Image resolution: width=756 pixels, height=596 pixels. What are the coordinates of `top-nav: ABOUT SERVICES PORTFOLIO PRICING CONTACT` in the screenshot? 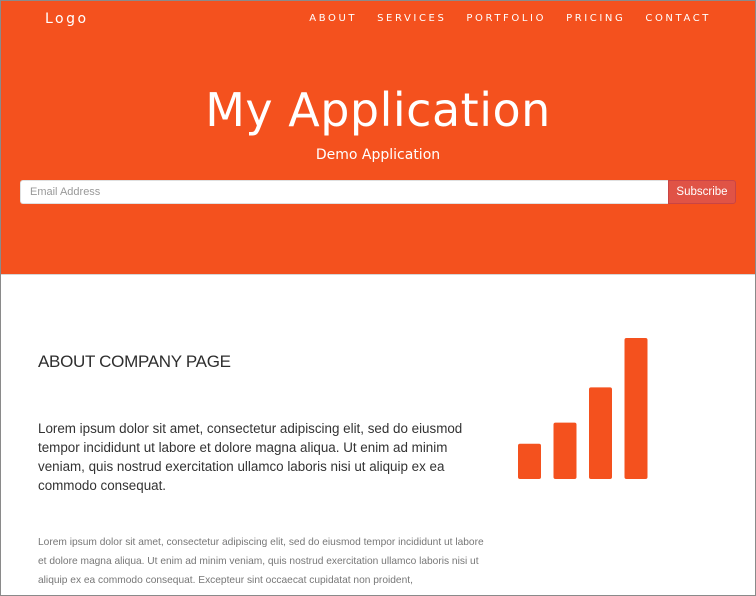 It's located at (500, 18).